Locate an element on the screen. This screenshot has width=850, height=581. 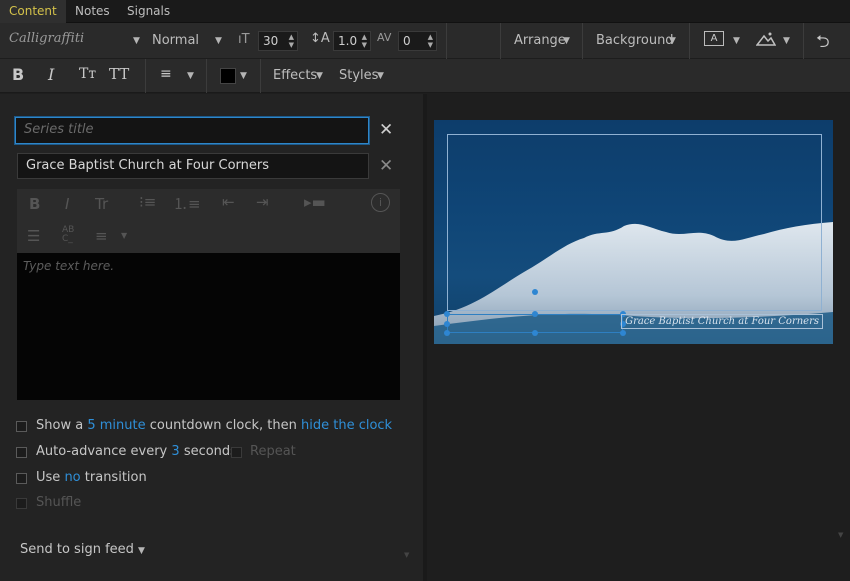
image-icon is located at coordinates (766, 39).